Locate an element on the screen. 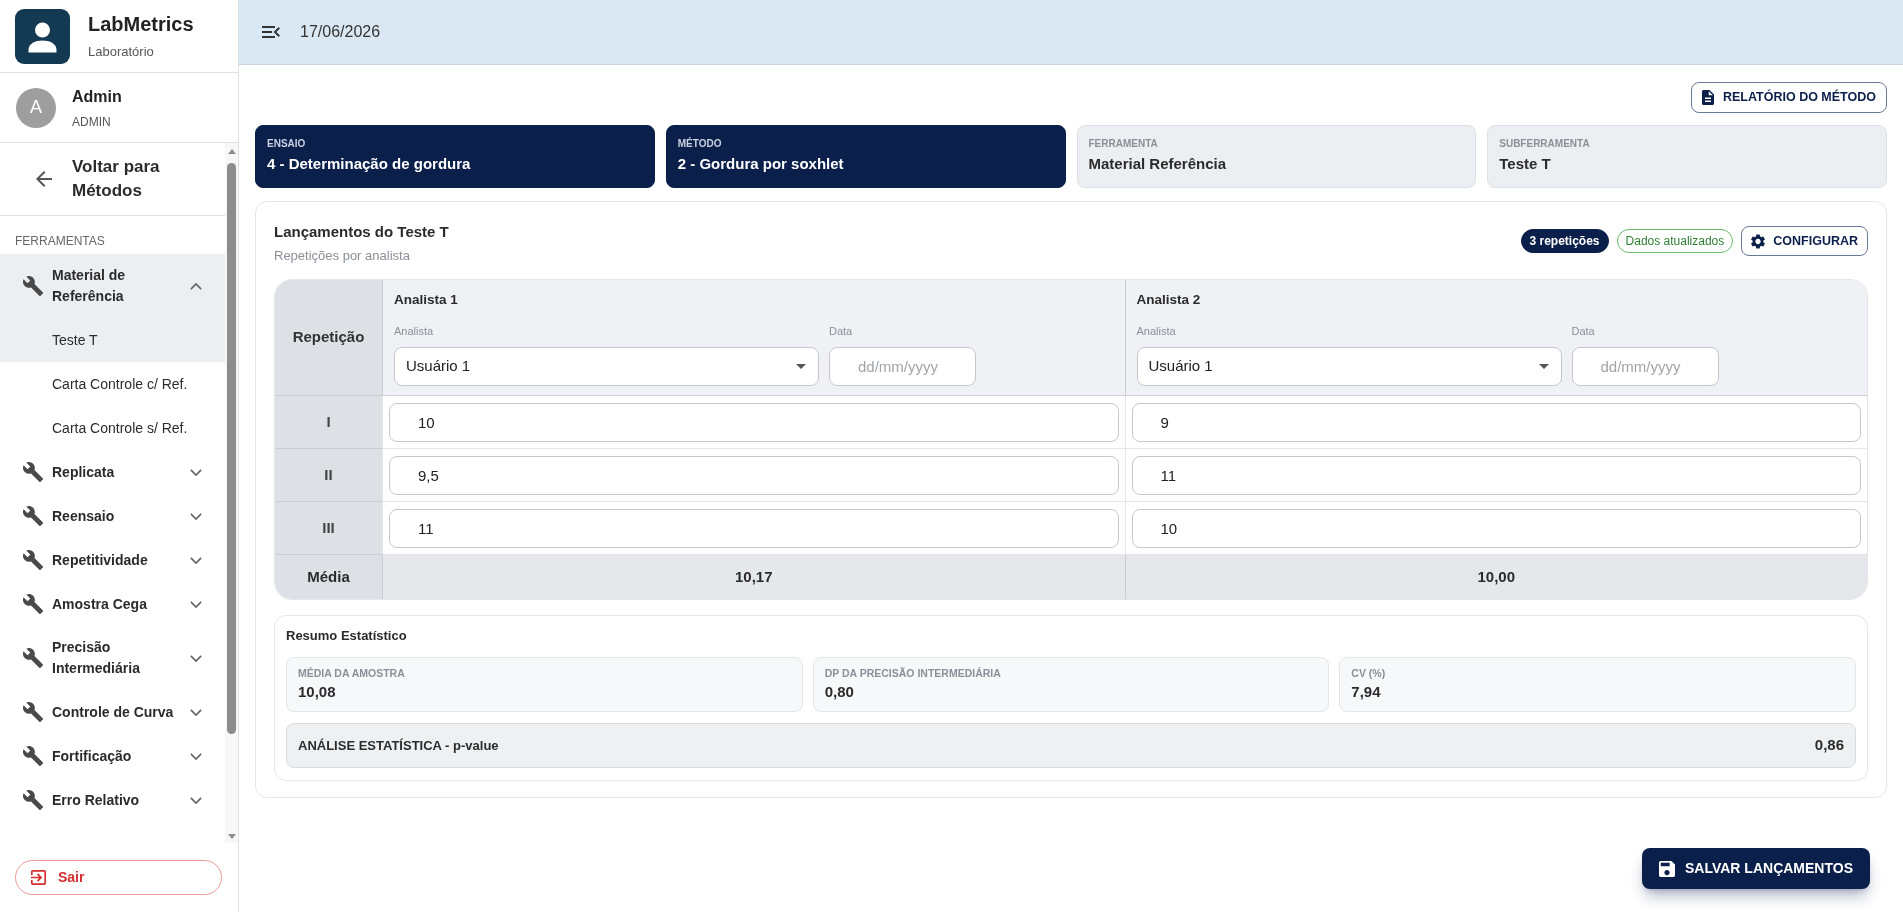 The image size is (1903, 912). configure-button: CONFIGURAR is located at coordinates (1804, 241).